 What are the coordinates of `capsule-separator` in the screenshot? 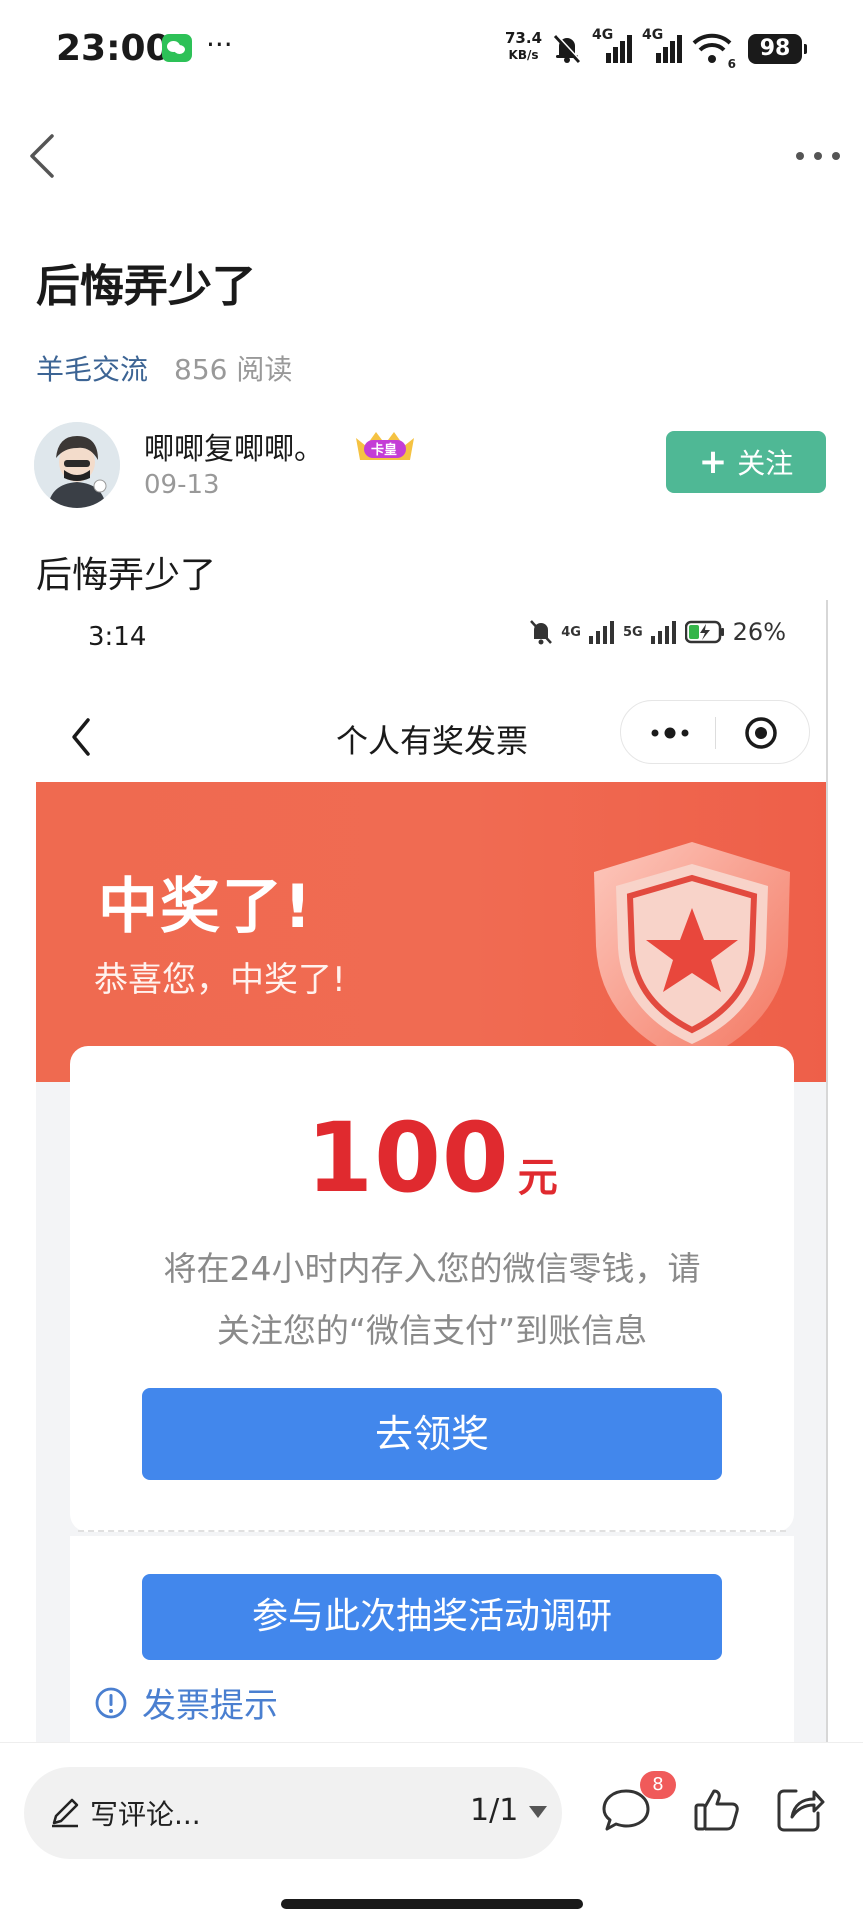 It's located at (715, 733).